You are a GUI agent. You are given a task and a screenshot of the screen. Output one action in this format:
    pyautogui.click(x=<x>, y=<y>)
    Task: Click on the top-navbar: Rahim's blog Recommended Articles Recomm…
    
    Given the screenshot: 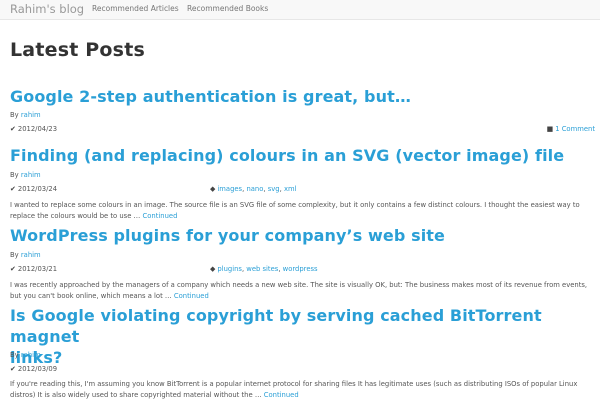 What is the action you would take?
    pyautogui.click(x=300, y=10)
    